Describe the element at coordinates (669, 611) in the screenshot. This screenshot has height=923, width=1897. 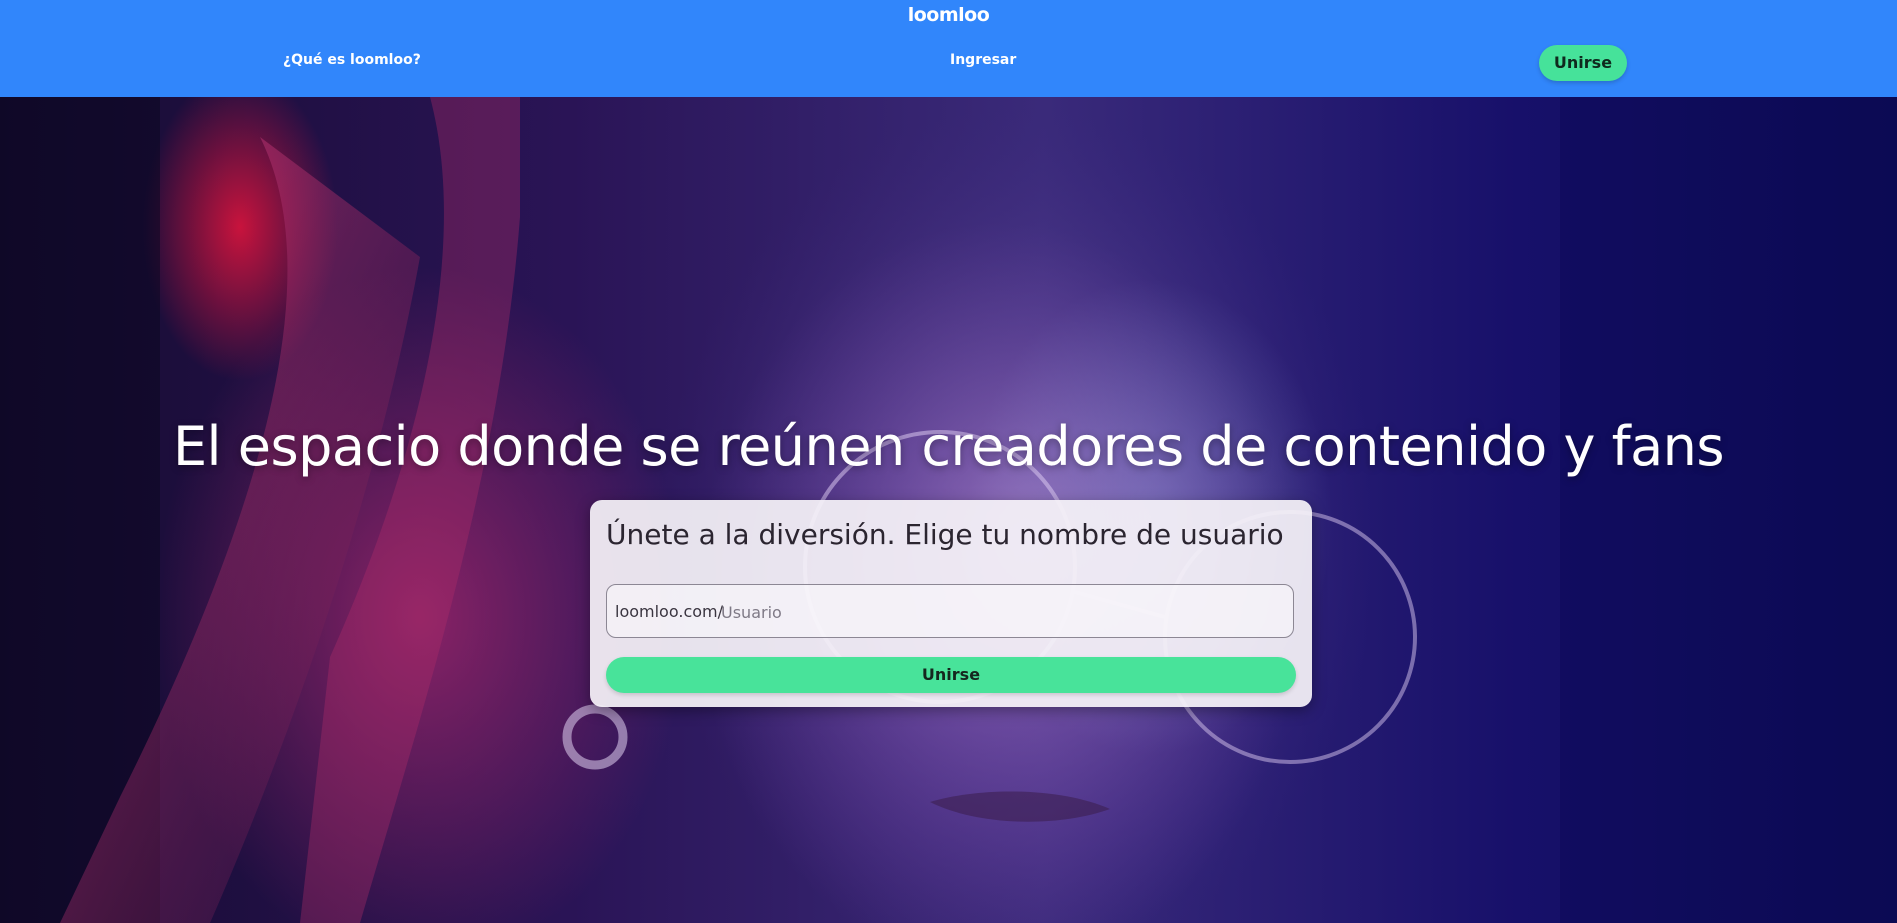
I see `url-prefix: loomloo.com/` at that location.